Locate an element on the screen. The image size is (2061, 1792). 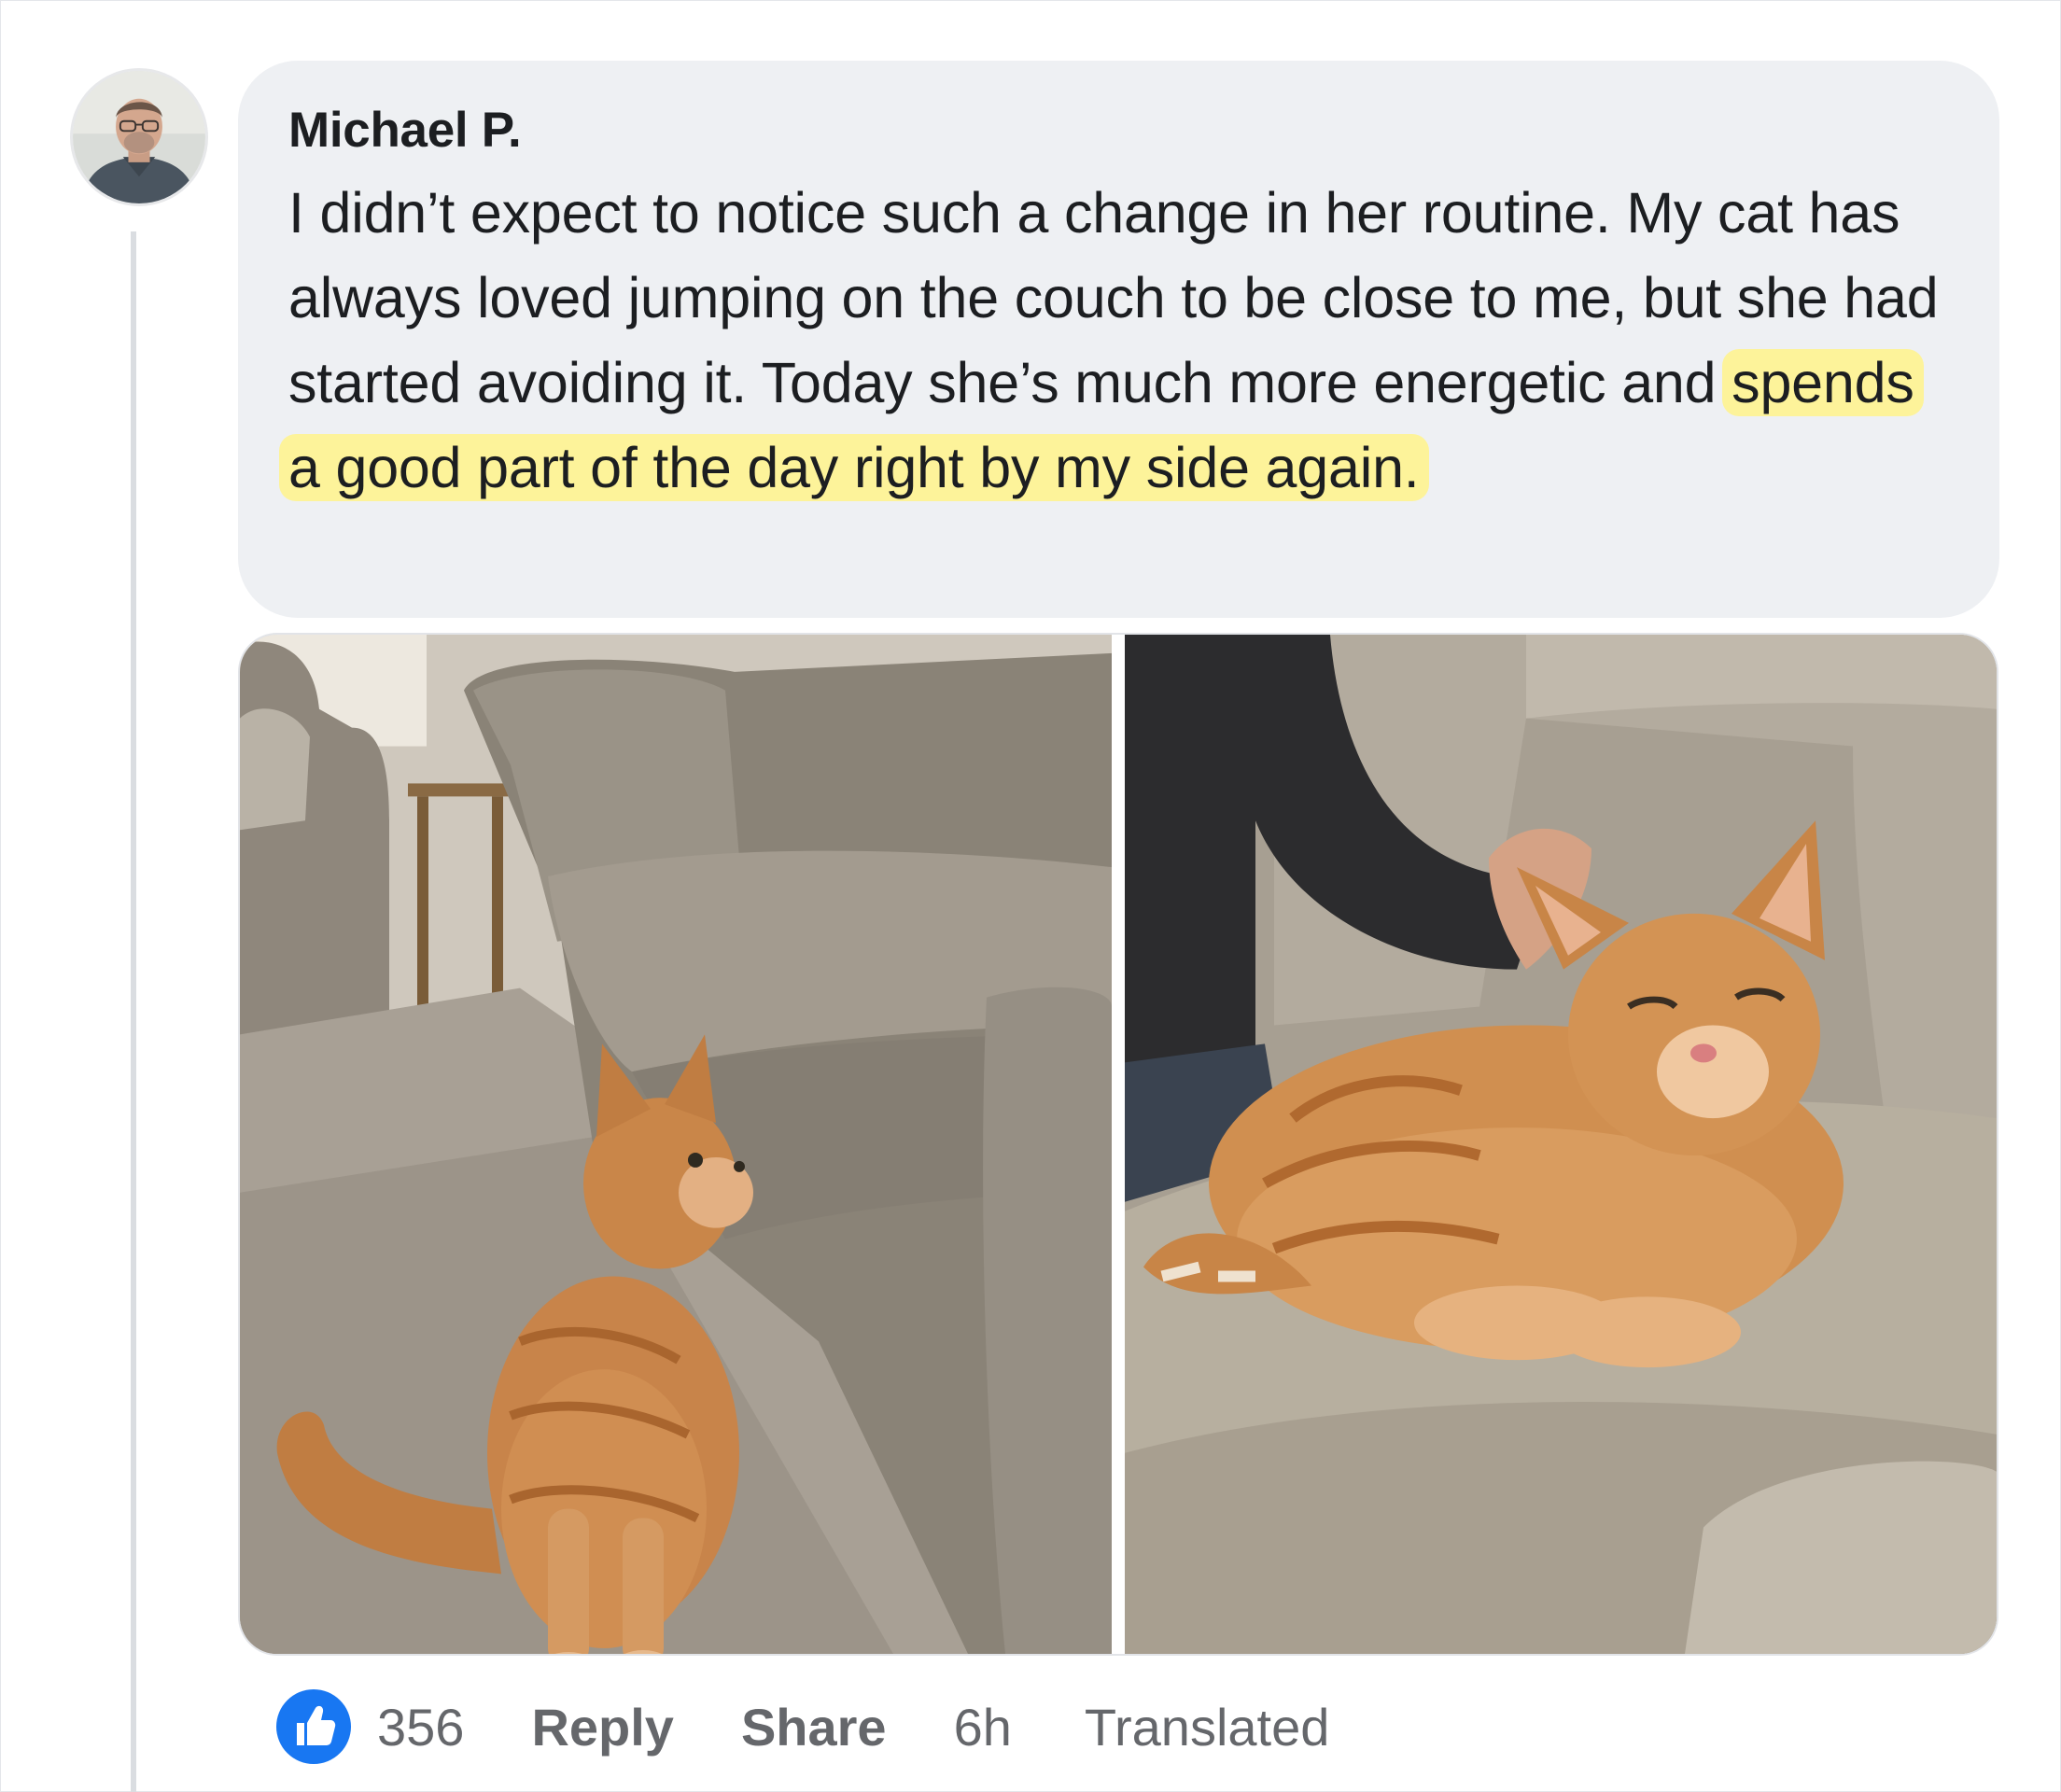
translated-label: Translated is located at coordinates (1207, 1727).